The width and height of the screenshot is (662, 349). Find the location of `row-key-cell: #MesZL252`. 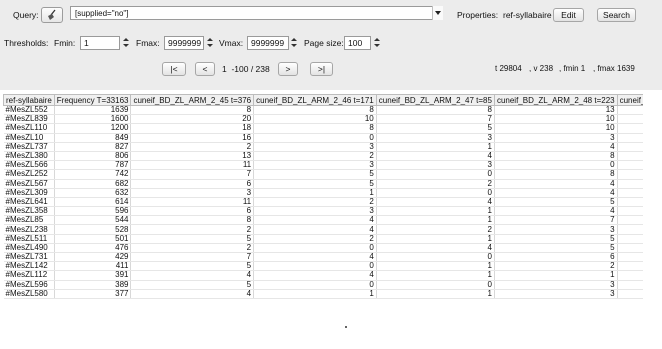

row-key-cell: #MesZL252 is located at coordinates (29, 174).